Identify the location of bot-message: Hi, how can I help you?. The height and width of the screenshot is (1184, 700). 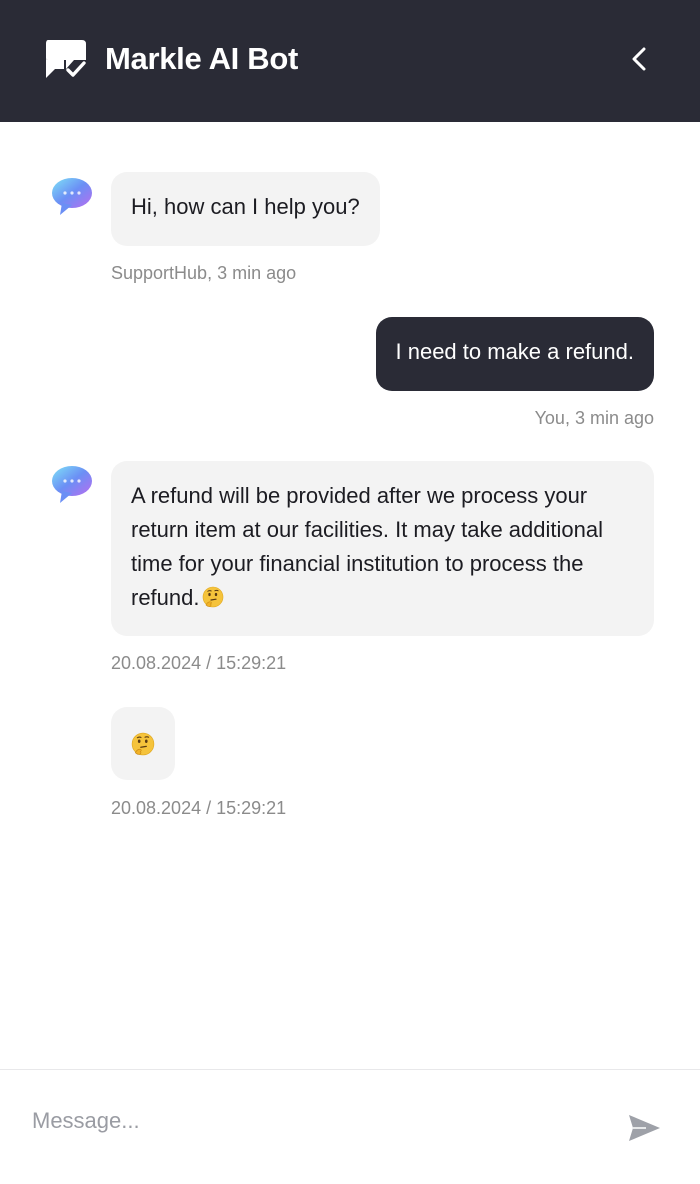
(245, 209).